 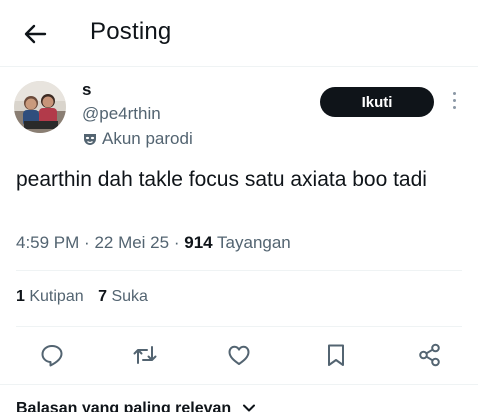 I want to click on retweet-button, so click(x=145, y=355).